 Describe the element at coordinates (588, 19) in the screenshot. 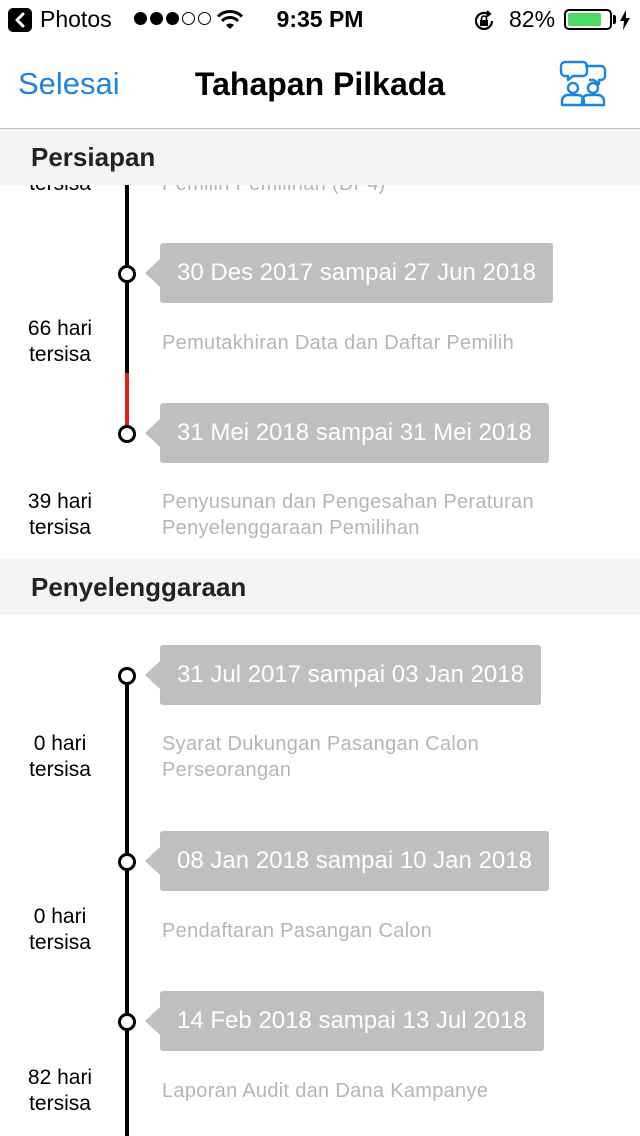

I see `battery-icon` at that location.